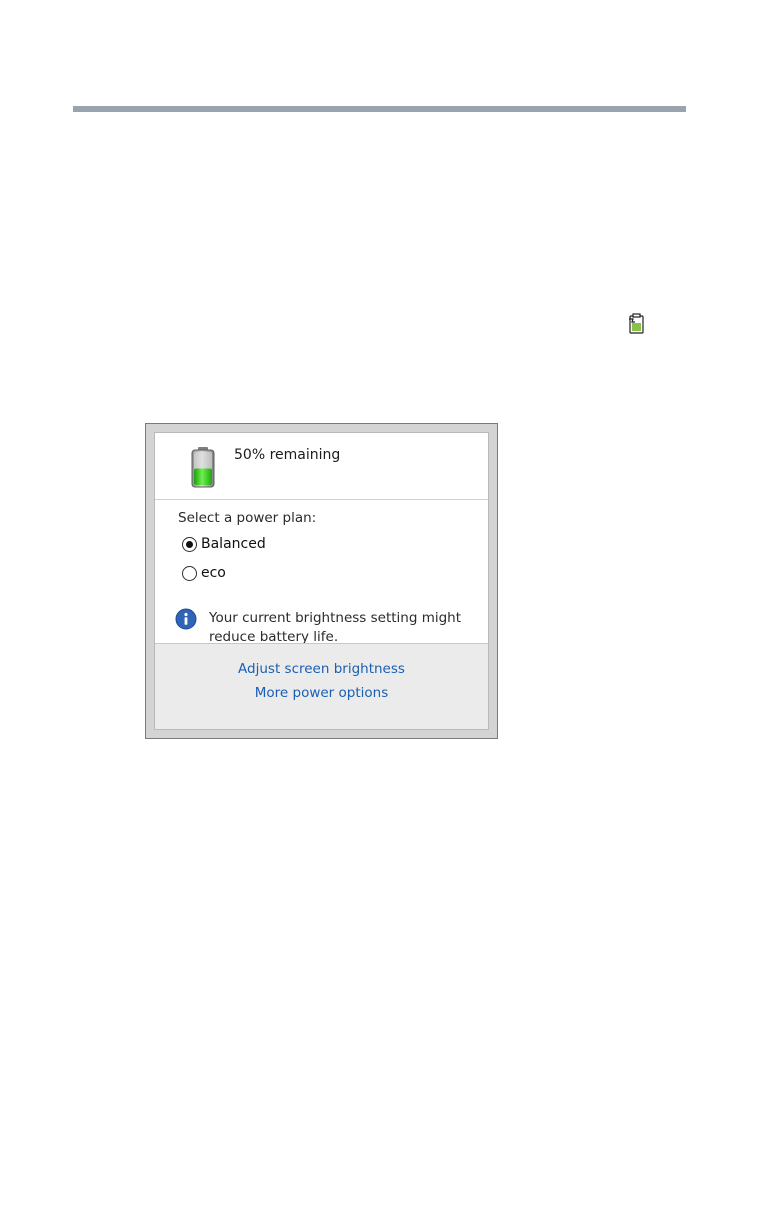 Image resolution: width=774 pixels, height=1206 pixels. Describe the element at coordinates (233, 544) in the screenshot. I see `balanced-label: Balanced` at that location.